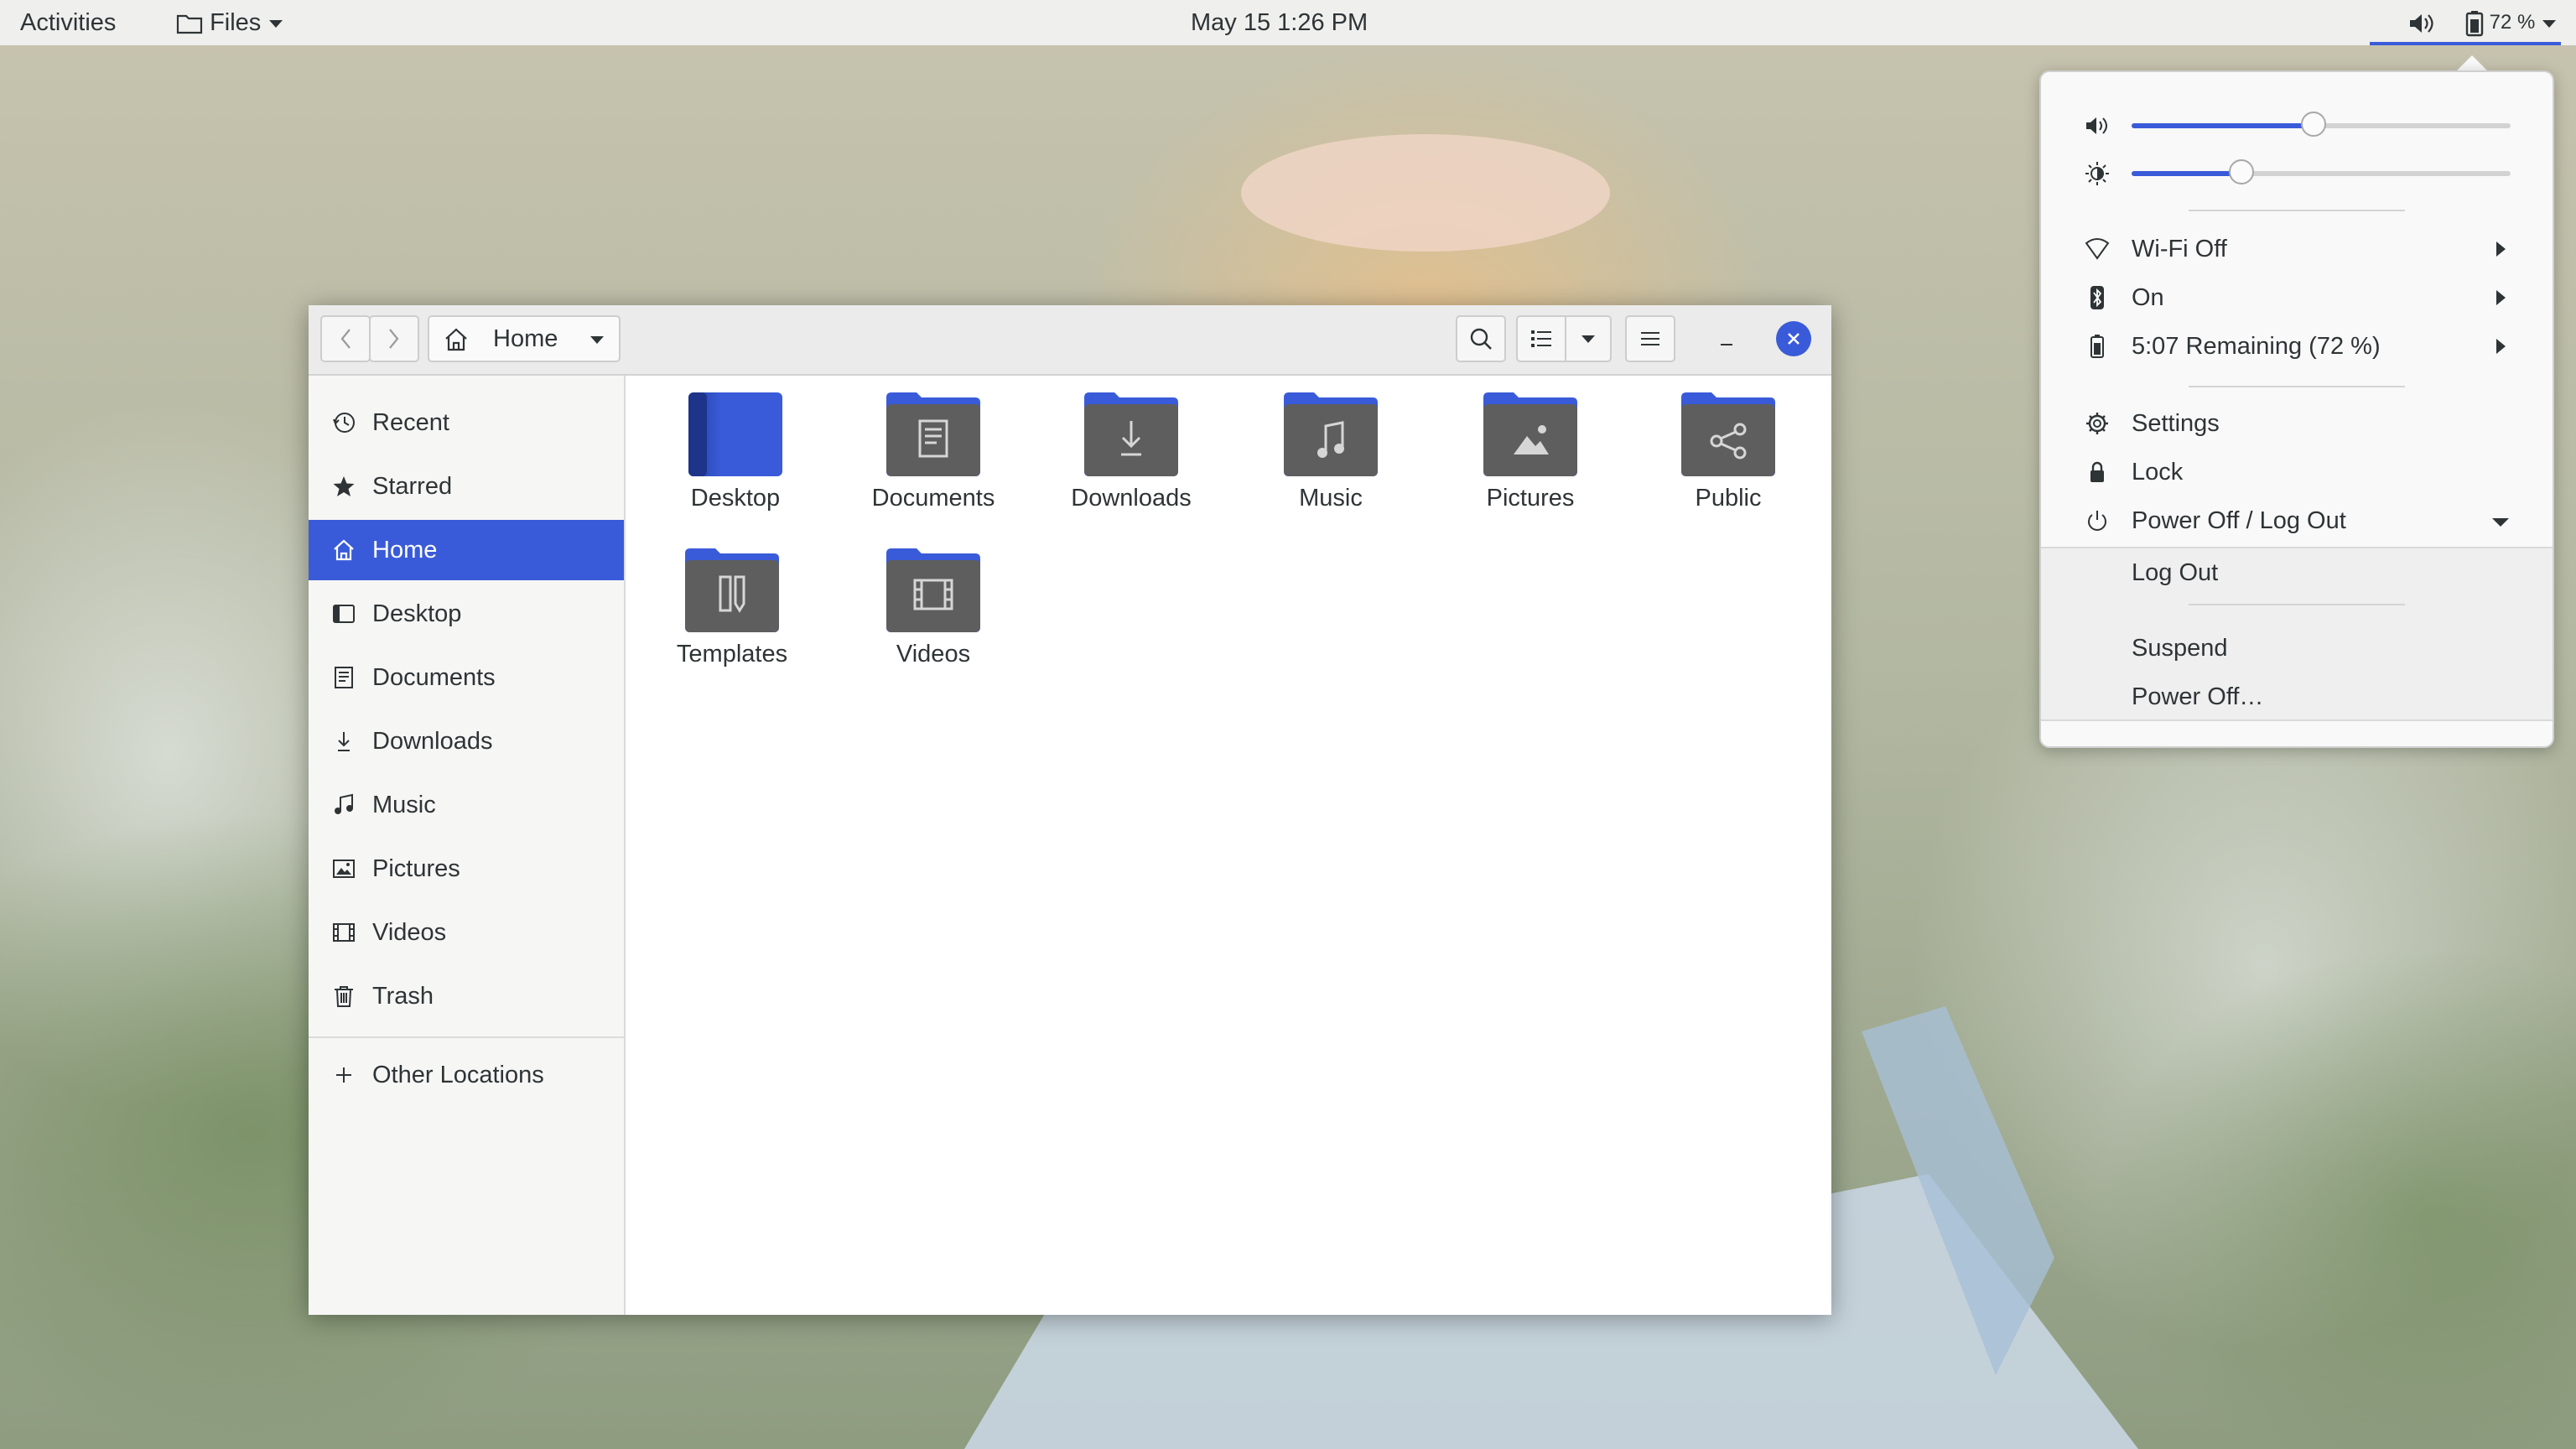 This screenshot has height=1449, width=2576. I want to click on app-menu-files: Files, so click(230, 22).